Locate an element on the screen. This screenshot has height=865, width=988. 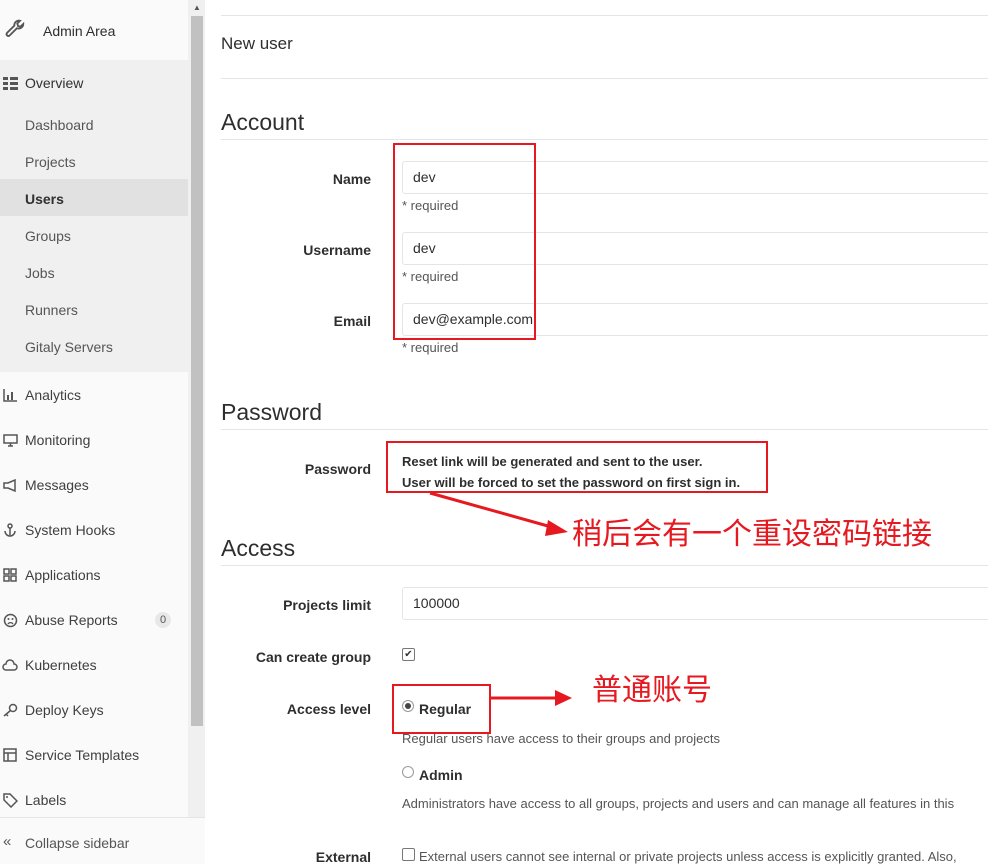
frown-icon is located at coordinates (10, 620).